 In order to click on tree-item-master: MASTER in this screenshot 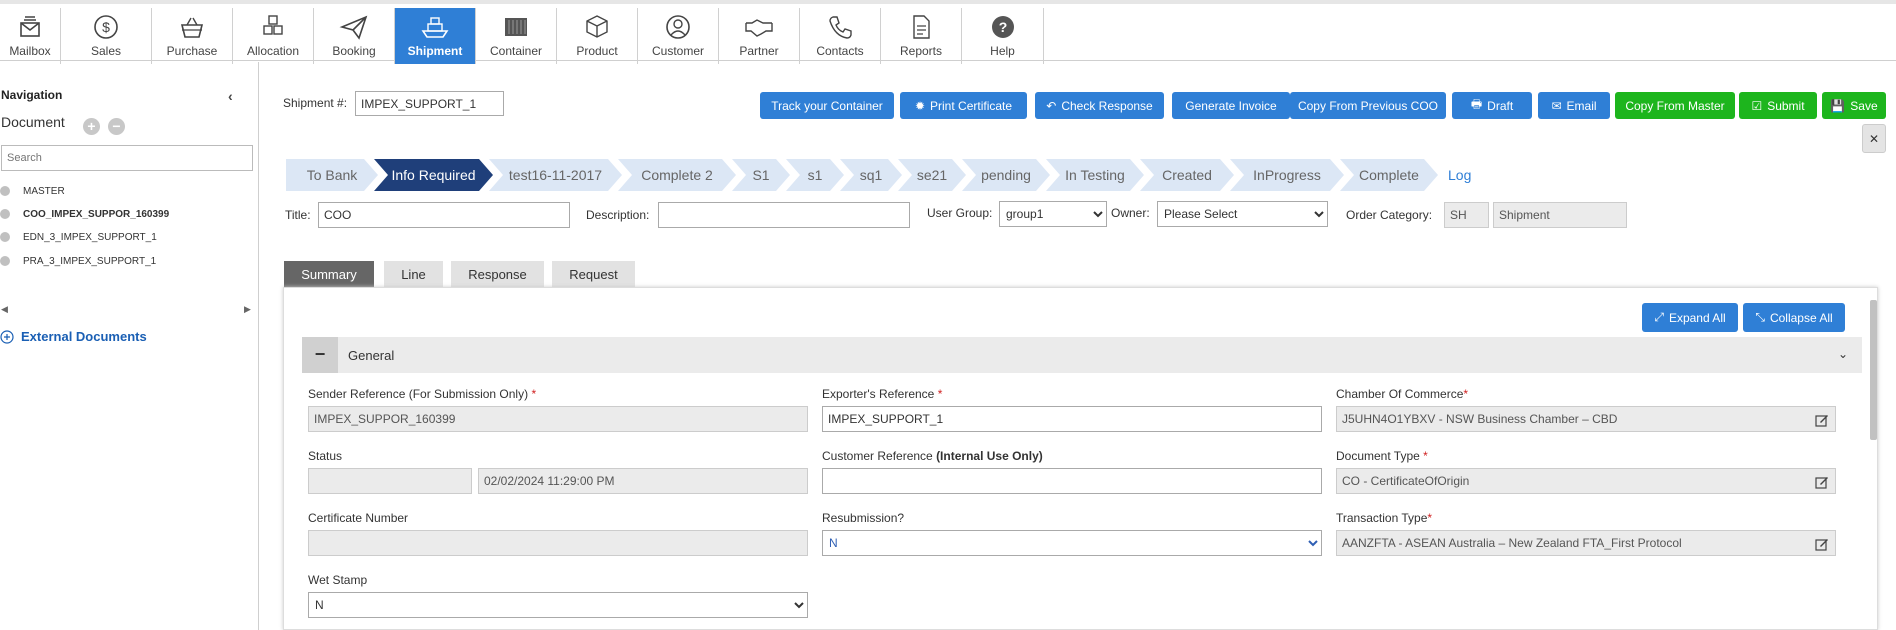, I will do `click(32, 191)`.